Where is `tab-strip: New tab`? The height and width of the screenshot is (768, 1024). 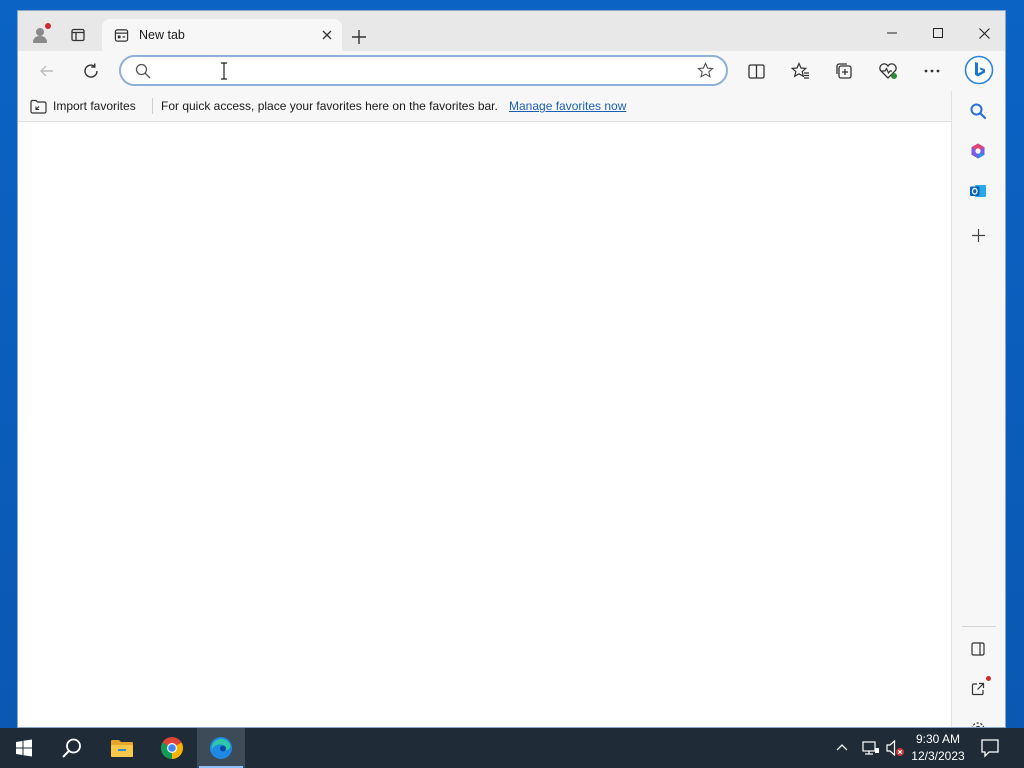
tab-strip: New tab is located at coordinates (511, 31).